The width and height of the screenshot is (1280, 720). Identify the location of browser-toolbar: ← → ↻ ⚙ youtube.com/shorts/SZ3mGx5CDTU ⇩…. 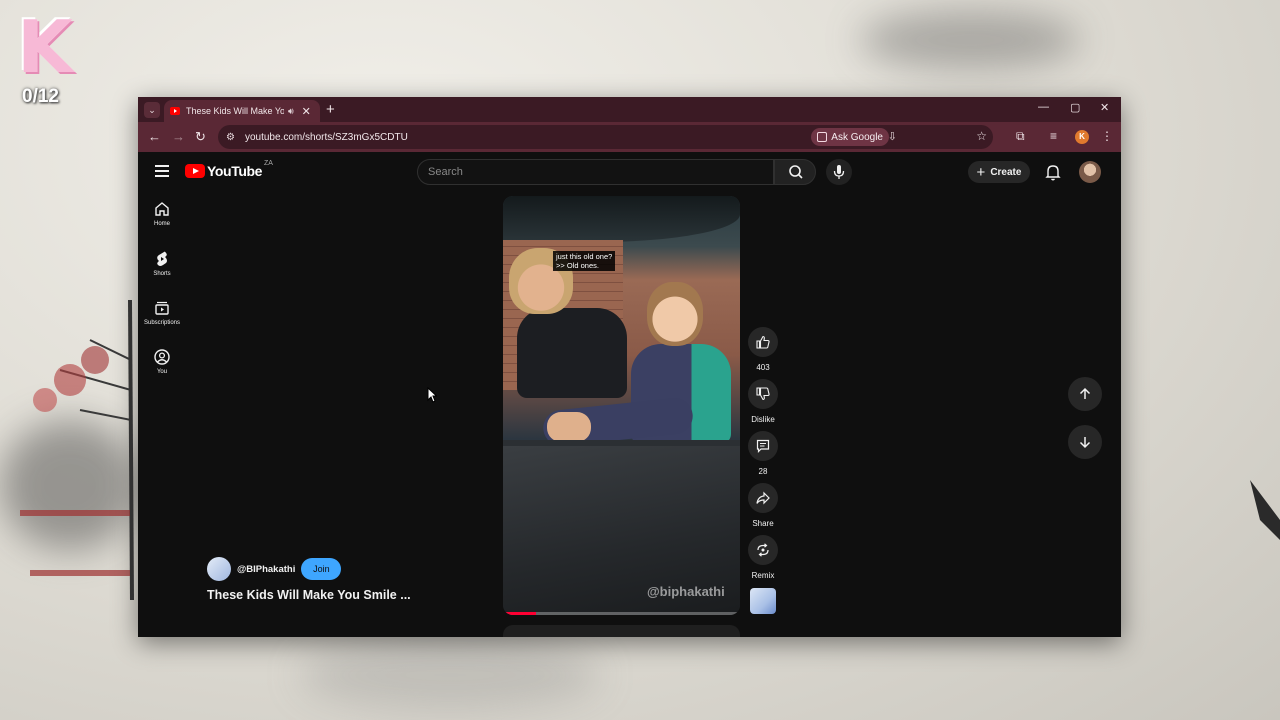
(629, 137).